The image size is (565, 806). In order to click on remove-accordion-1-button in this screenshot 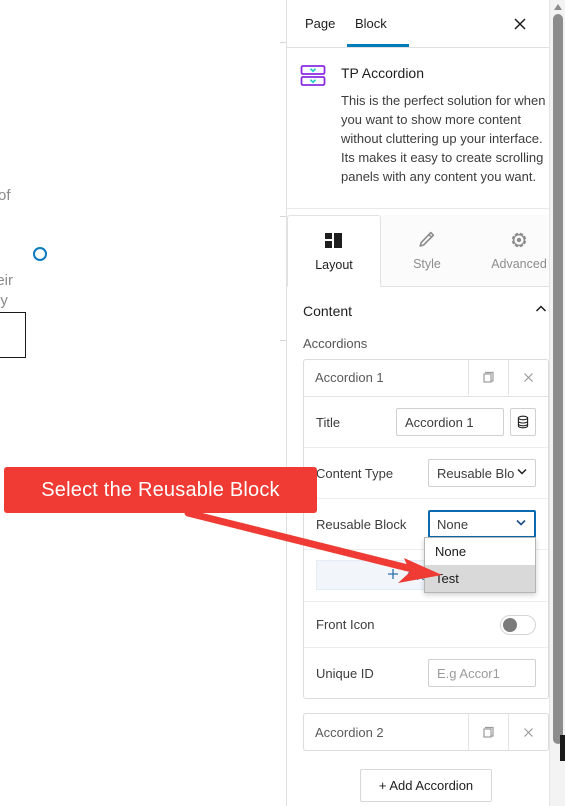, I will do `click(528, 377)`.